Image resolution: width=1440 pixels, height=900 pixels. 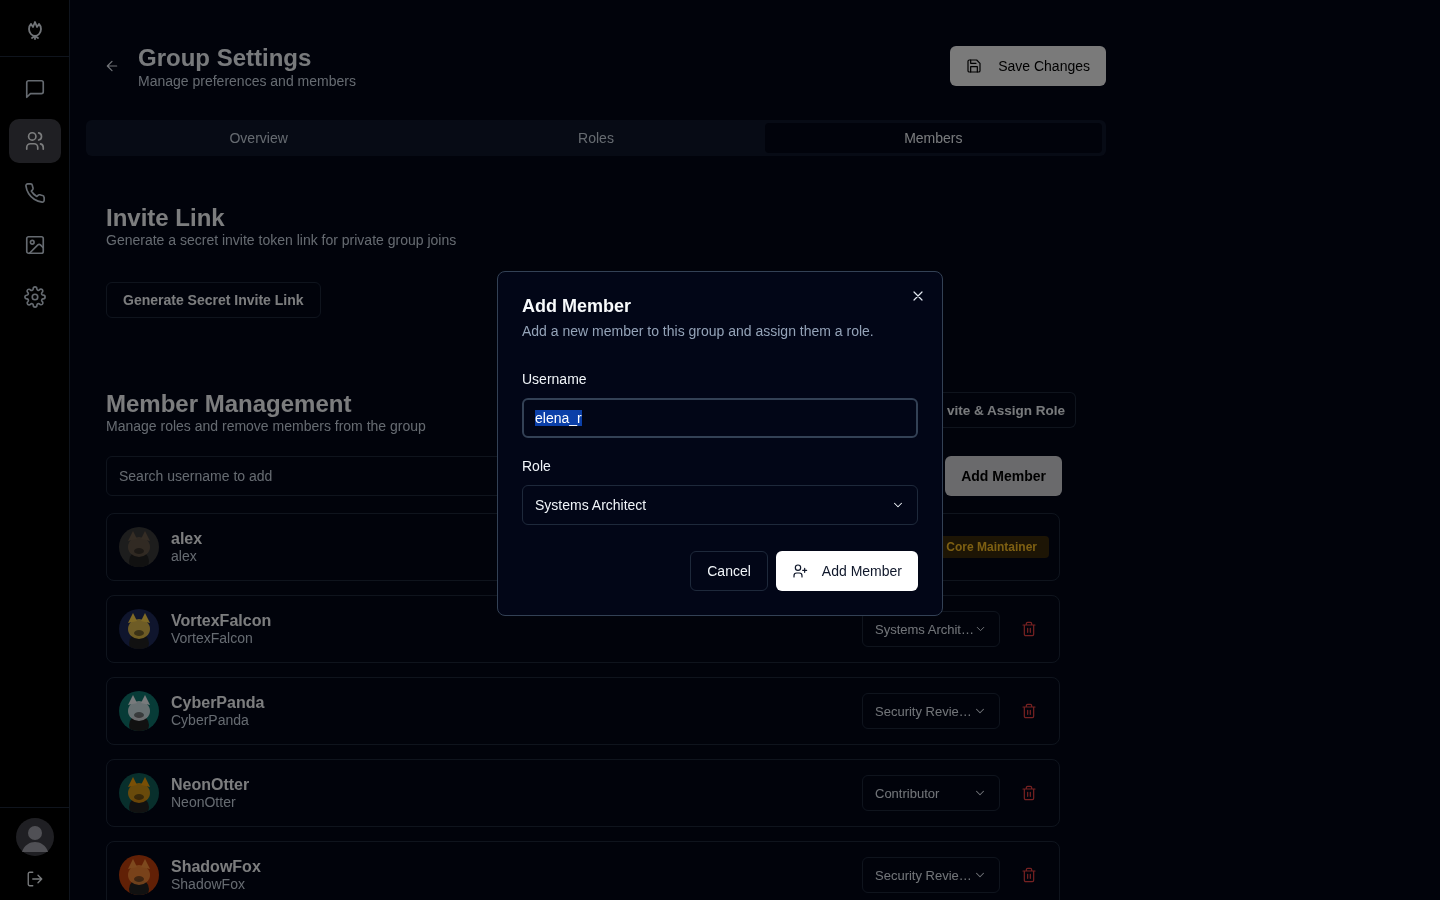 I want to click on member-username: VortexFalcon, so click(x=212, y=638).